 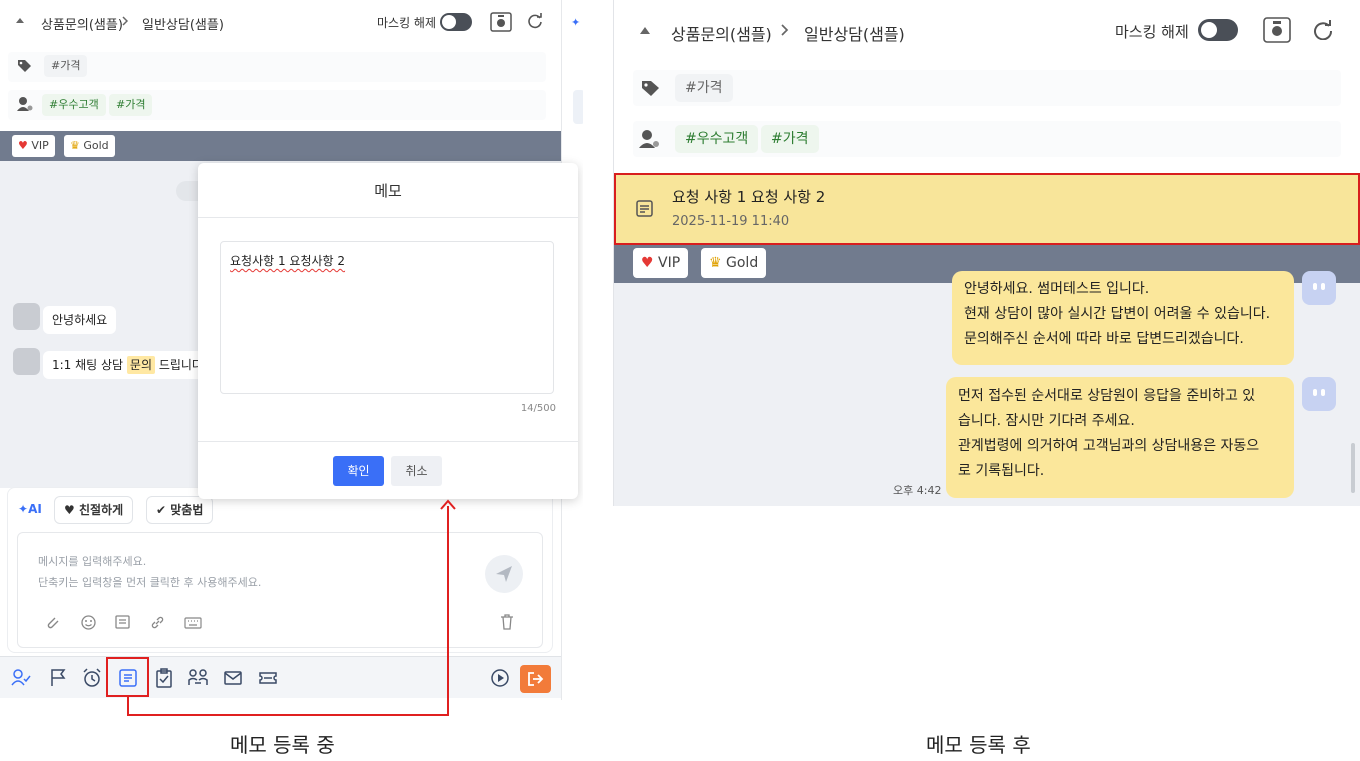 I want to click on arrow-head-icon, so click(x=448, y=504).